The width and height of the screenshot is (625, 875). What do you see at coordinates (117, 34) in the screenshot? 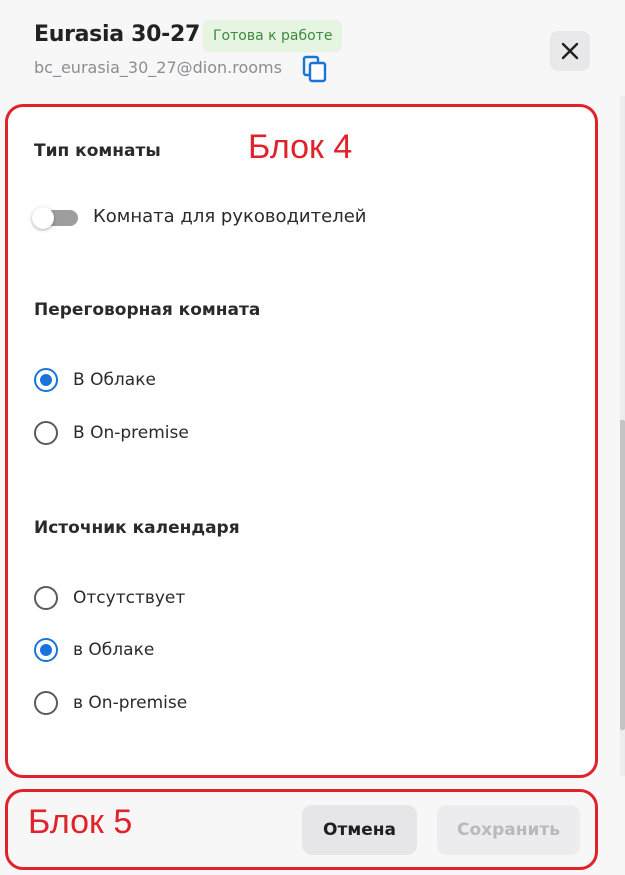
I see `room-title: Eurasia 30-27` at bounding box center [117, 34].